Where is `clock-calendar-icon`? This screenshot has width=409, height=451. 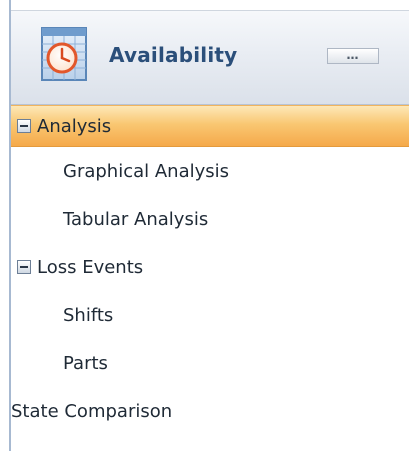
clock-calendar-icon is located at coordinates (65, 54).